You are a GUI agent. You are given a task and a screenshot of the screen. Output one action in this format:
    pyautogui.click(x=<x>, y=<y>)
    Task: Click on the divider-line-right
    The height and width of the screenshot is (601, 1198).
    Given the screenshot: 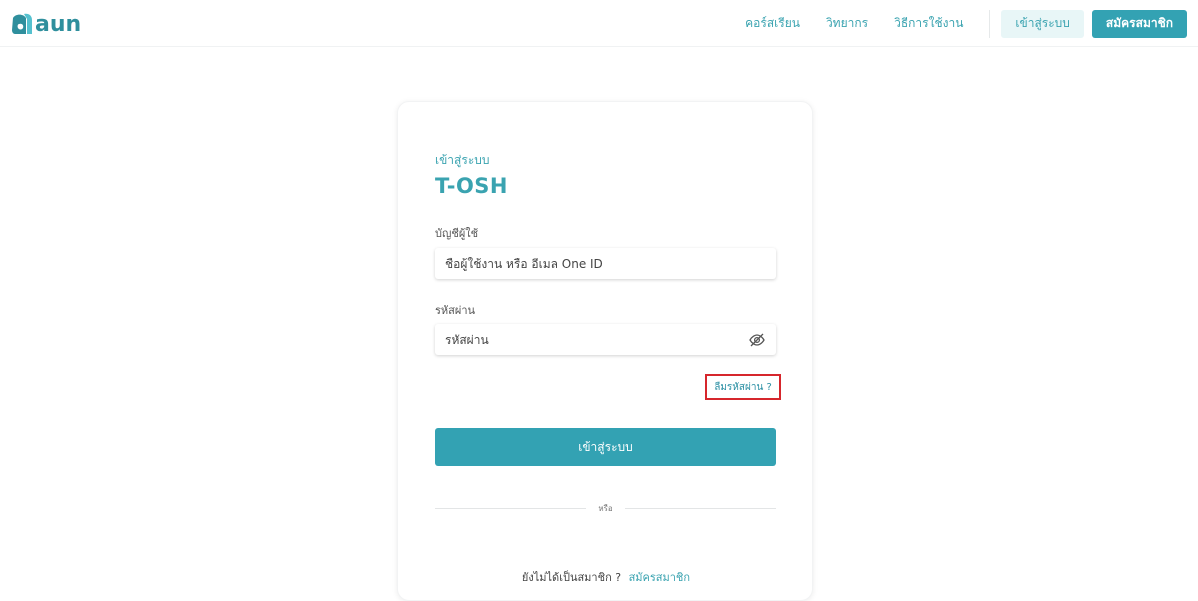 What is the action you would take?
    pyautogui.click(x=700, y=508)
    